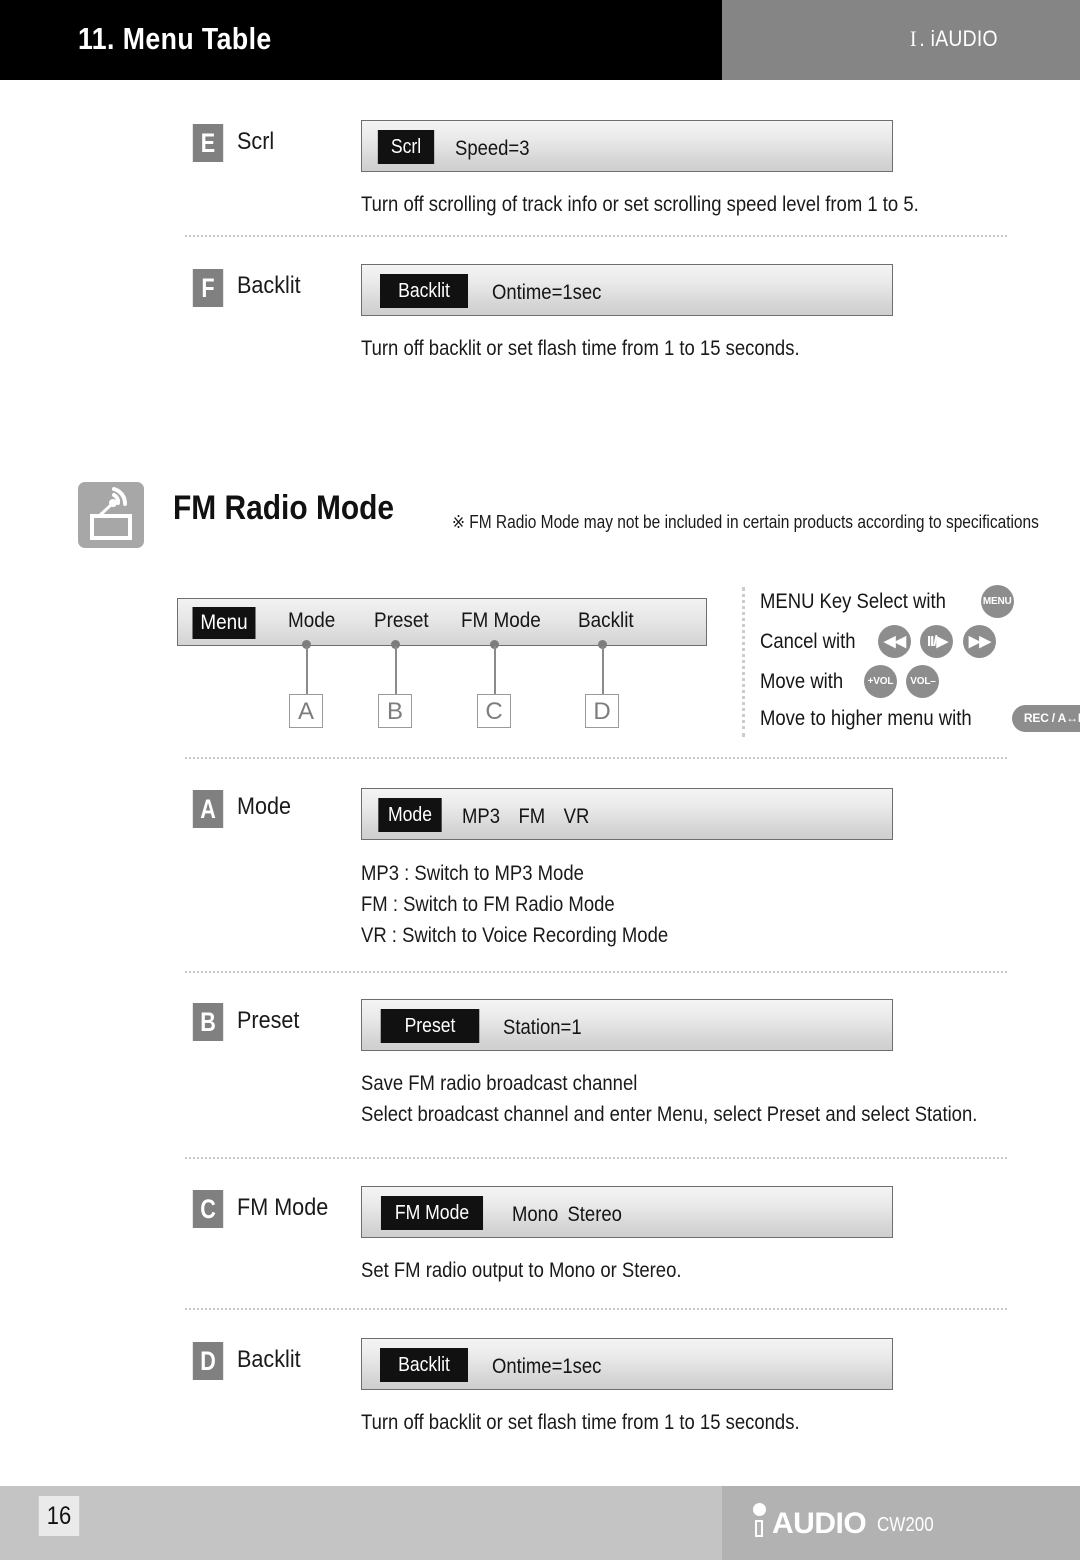 The width and height of the screenshot is (1080, 1560). What do you see at coordinates (913, 38) in the screenshot?
I see `chapter-number: I` at bounding box center [913, 38].